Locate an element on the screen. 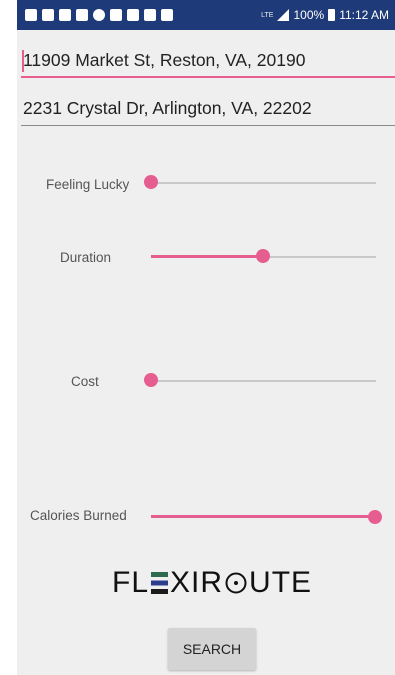 The width and height of the screenshot is (395, 675). facebook-icon is located at coordinates (65, 15).